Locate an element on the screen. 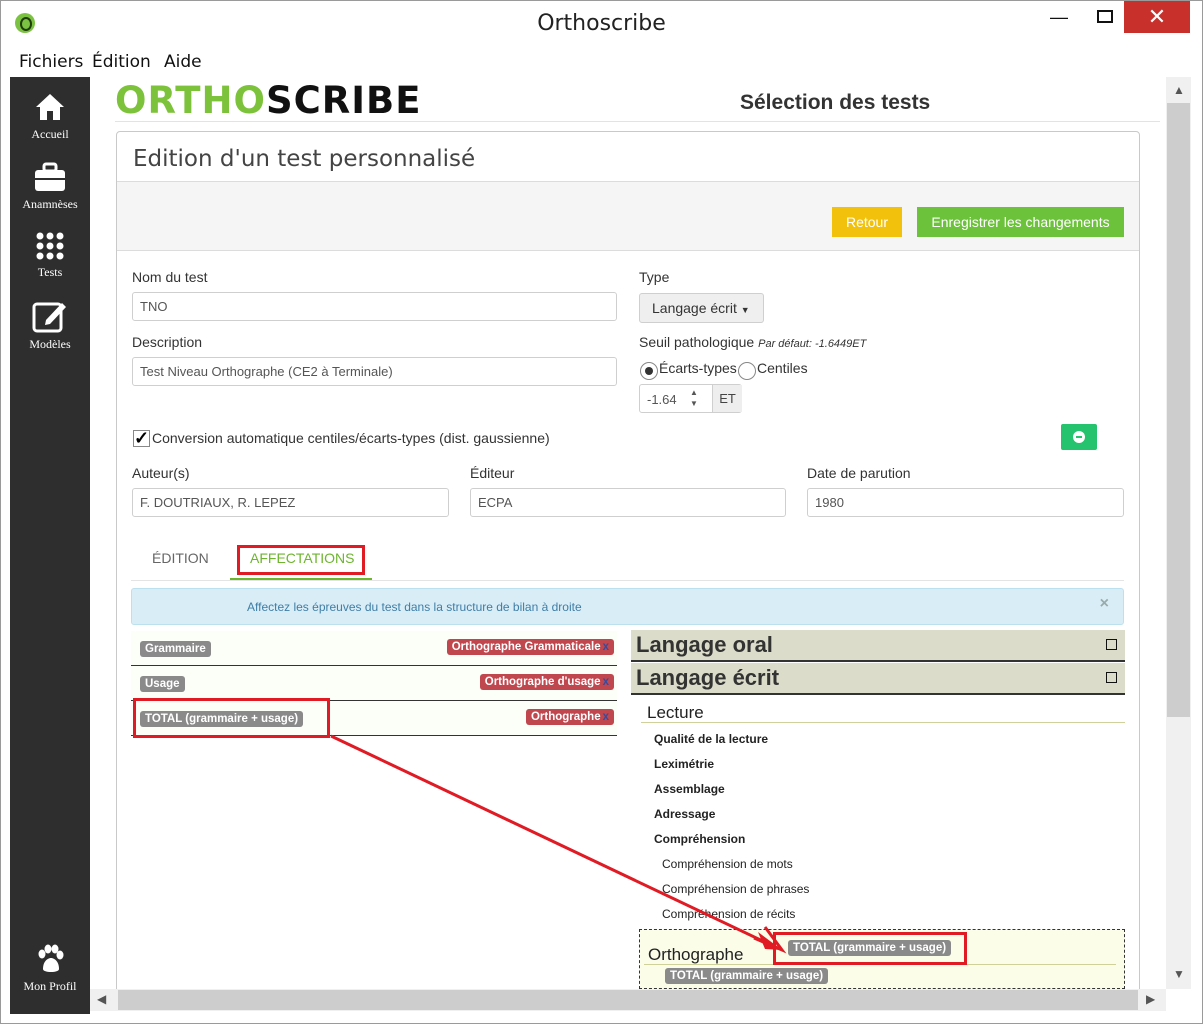 This screenshot has height=1024, width=1203. briefcase-icon is located at coordinates (50, 176).